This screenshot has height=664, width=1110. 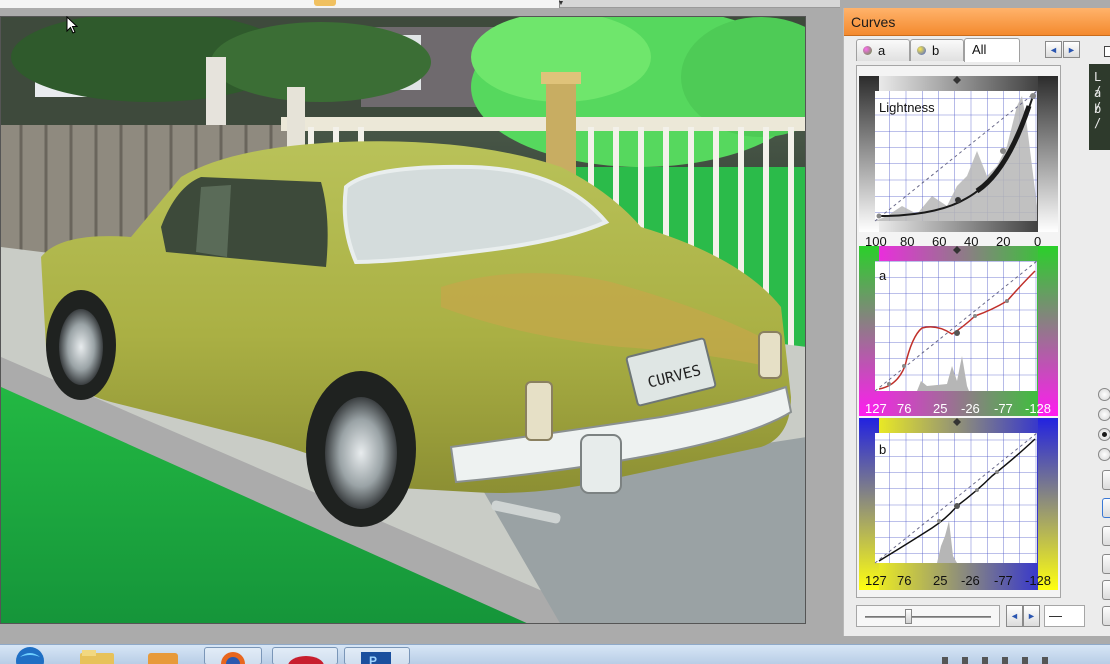 I want to click on slider-track, so click(x=928, y=617).